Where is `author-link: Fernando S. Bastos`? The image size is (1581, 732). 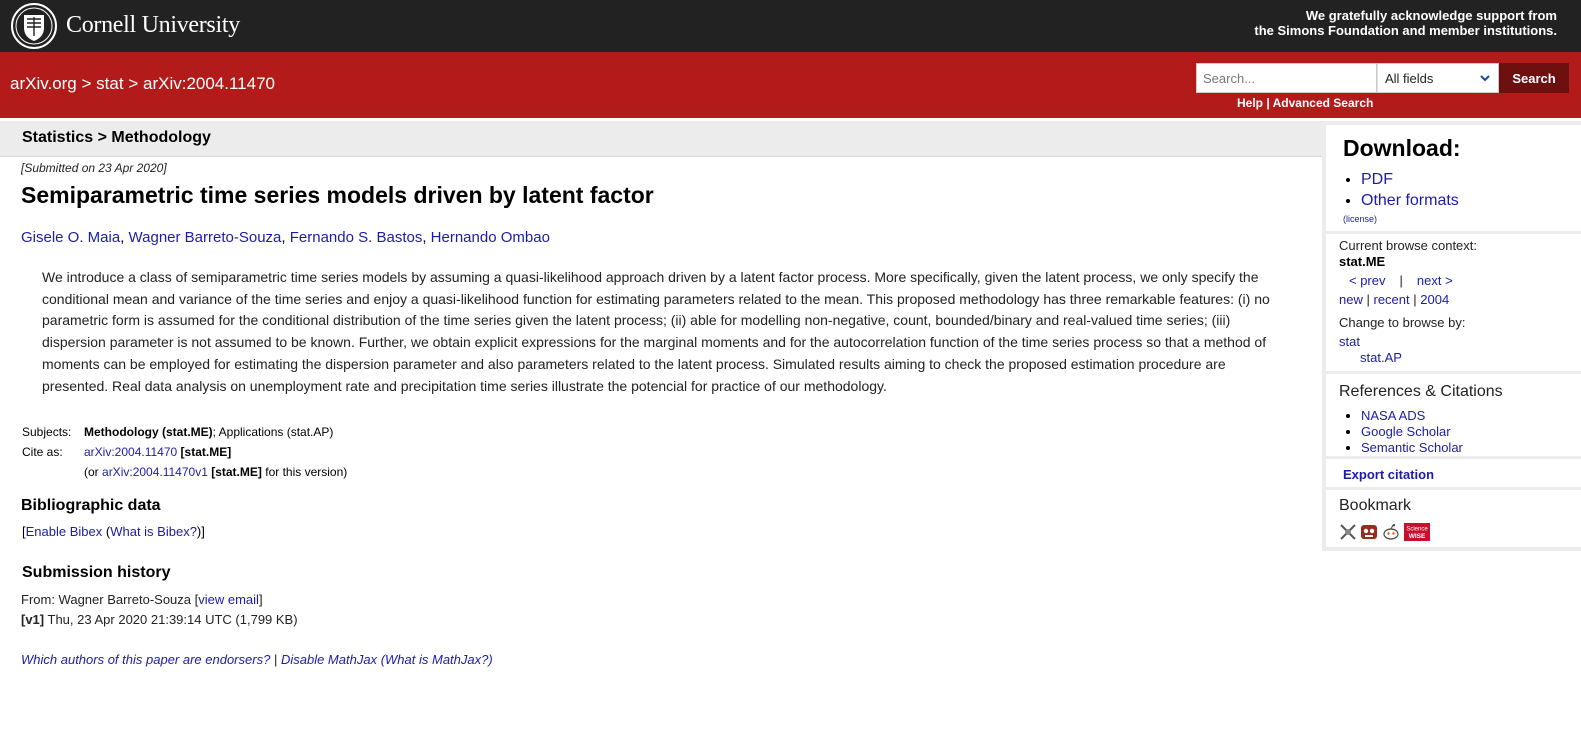 author-link: Fernando S. Bastos is located at coordinates (356, 237).